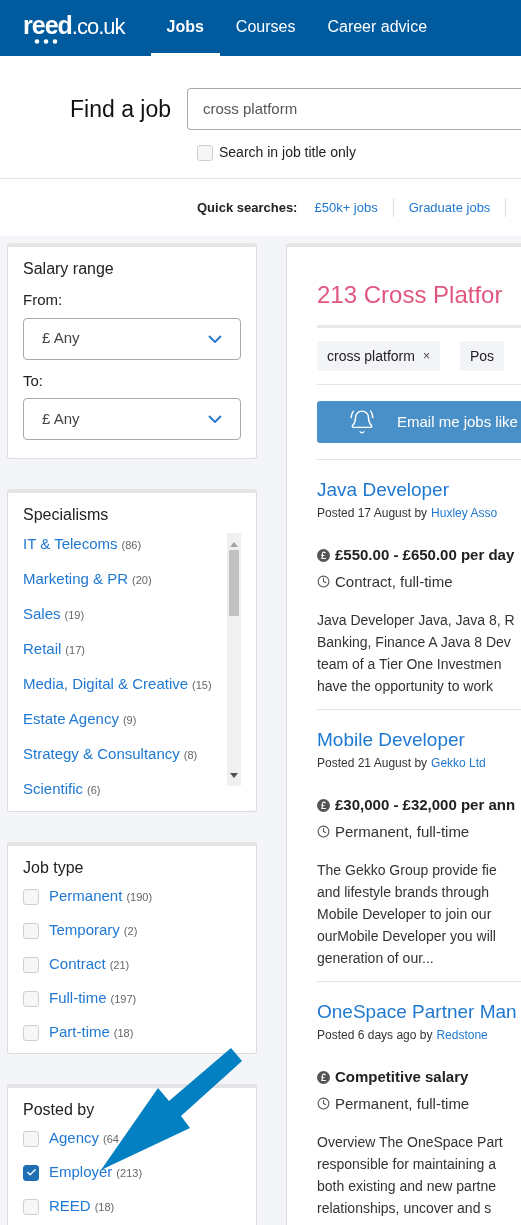  What do you see at coordinates (79, 1032) in the screenshot?
I see `filter-option: Part-time` at bounding box center [79, 1032].